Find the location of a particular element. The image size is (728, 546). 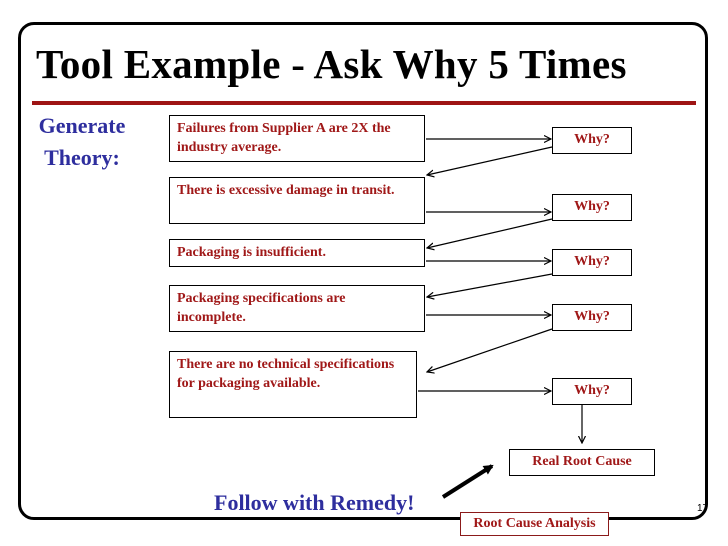

arrow-remedy-to-root-cause is located at coordinates (467, 481).